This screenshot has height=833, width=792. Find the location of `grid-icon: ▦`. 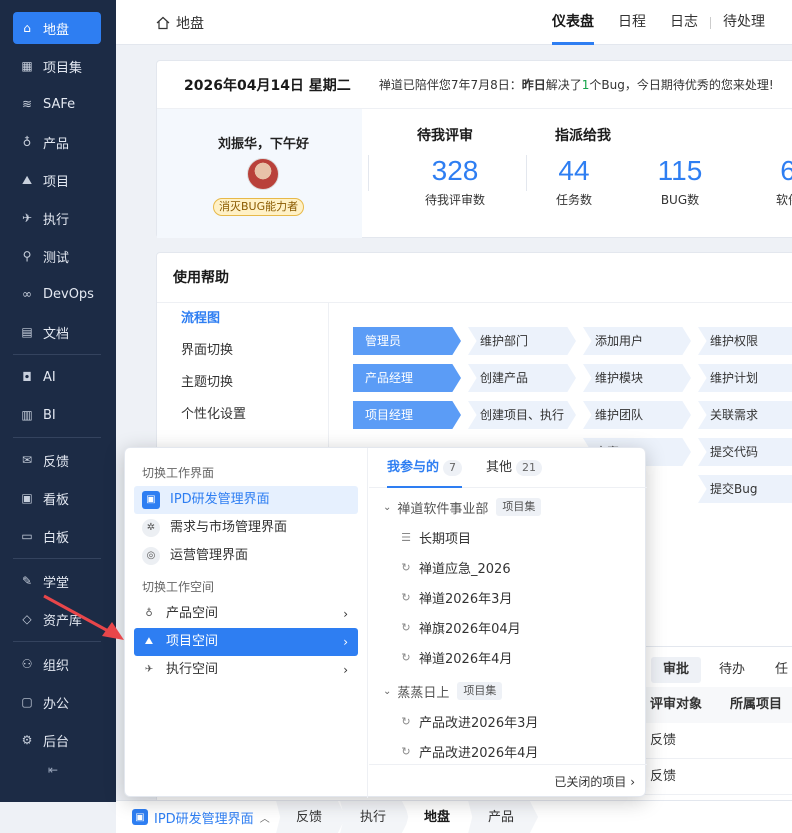

grid-icon: ▦ is located at coordinates (27, 66).